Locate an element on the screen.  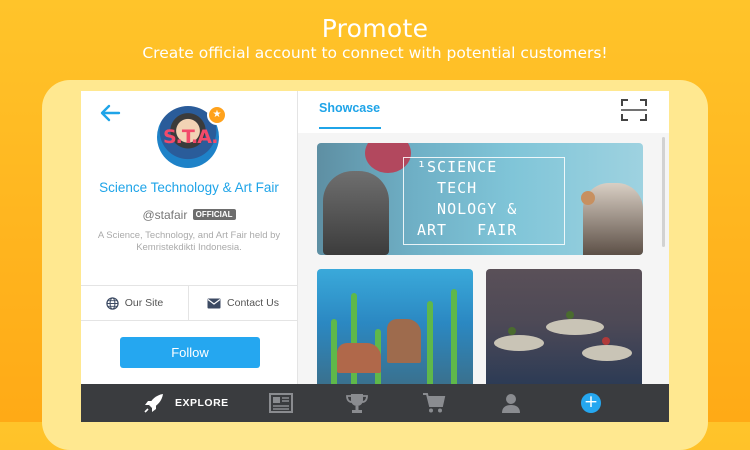
handle-row: @stafair OFFICIAL is located at coordinates (189, 215).